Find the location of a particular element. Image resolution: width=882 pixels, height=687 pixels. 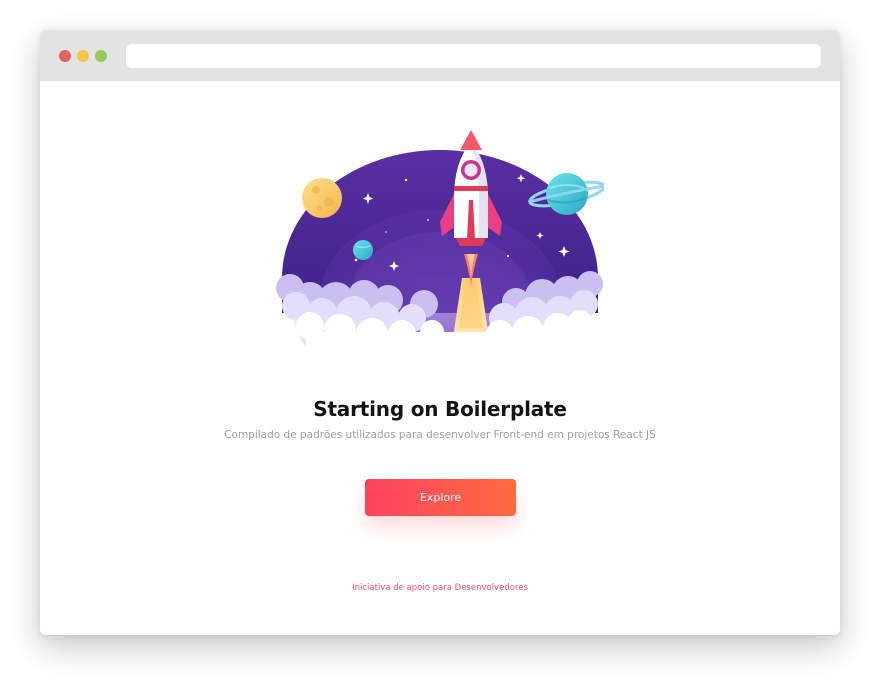

page-title: Starting on Boilerplate is located at coordinates (440, 409).